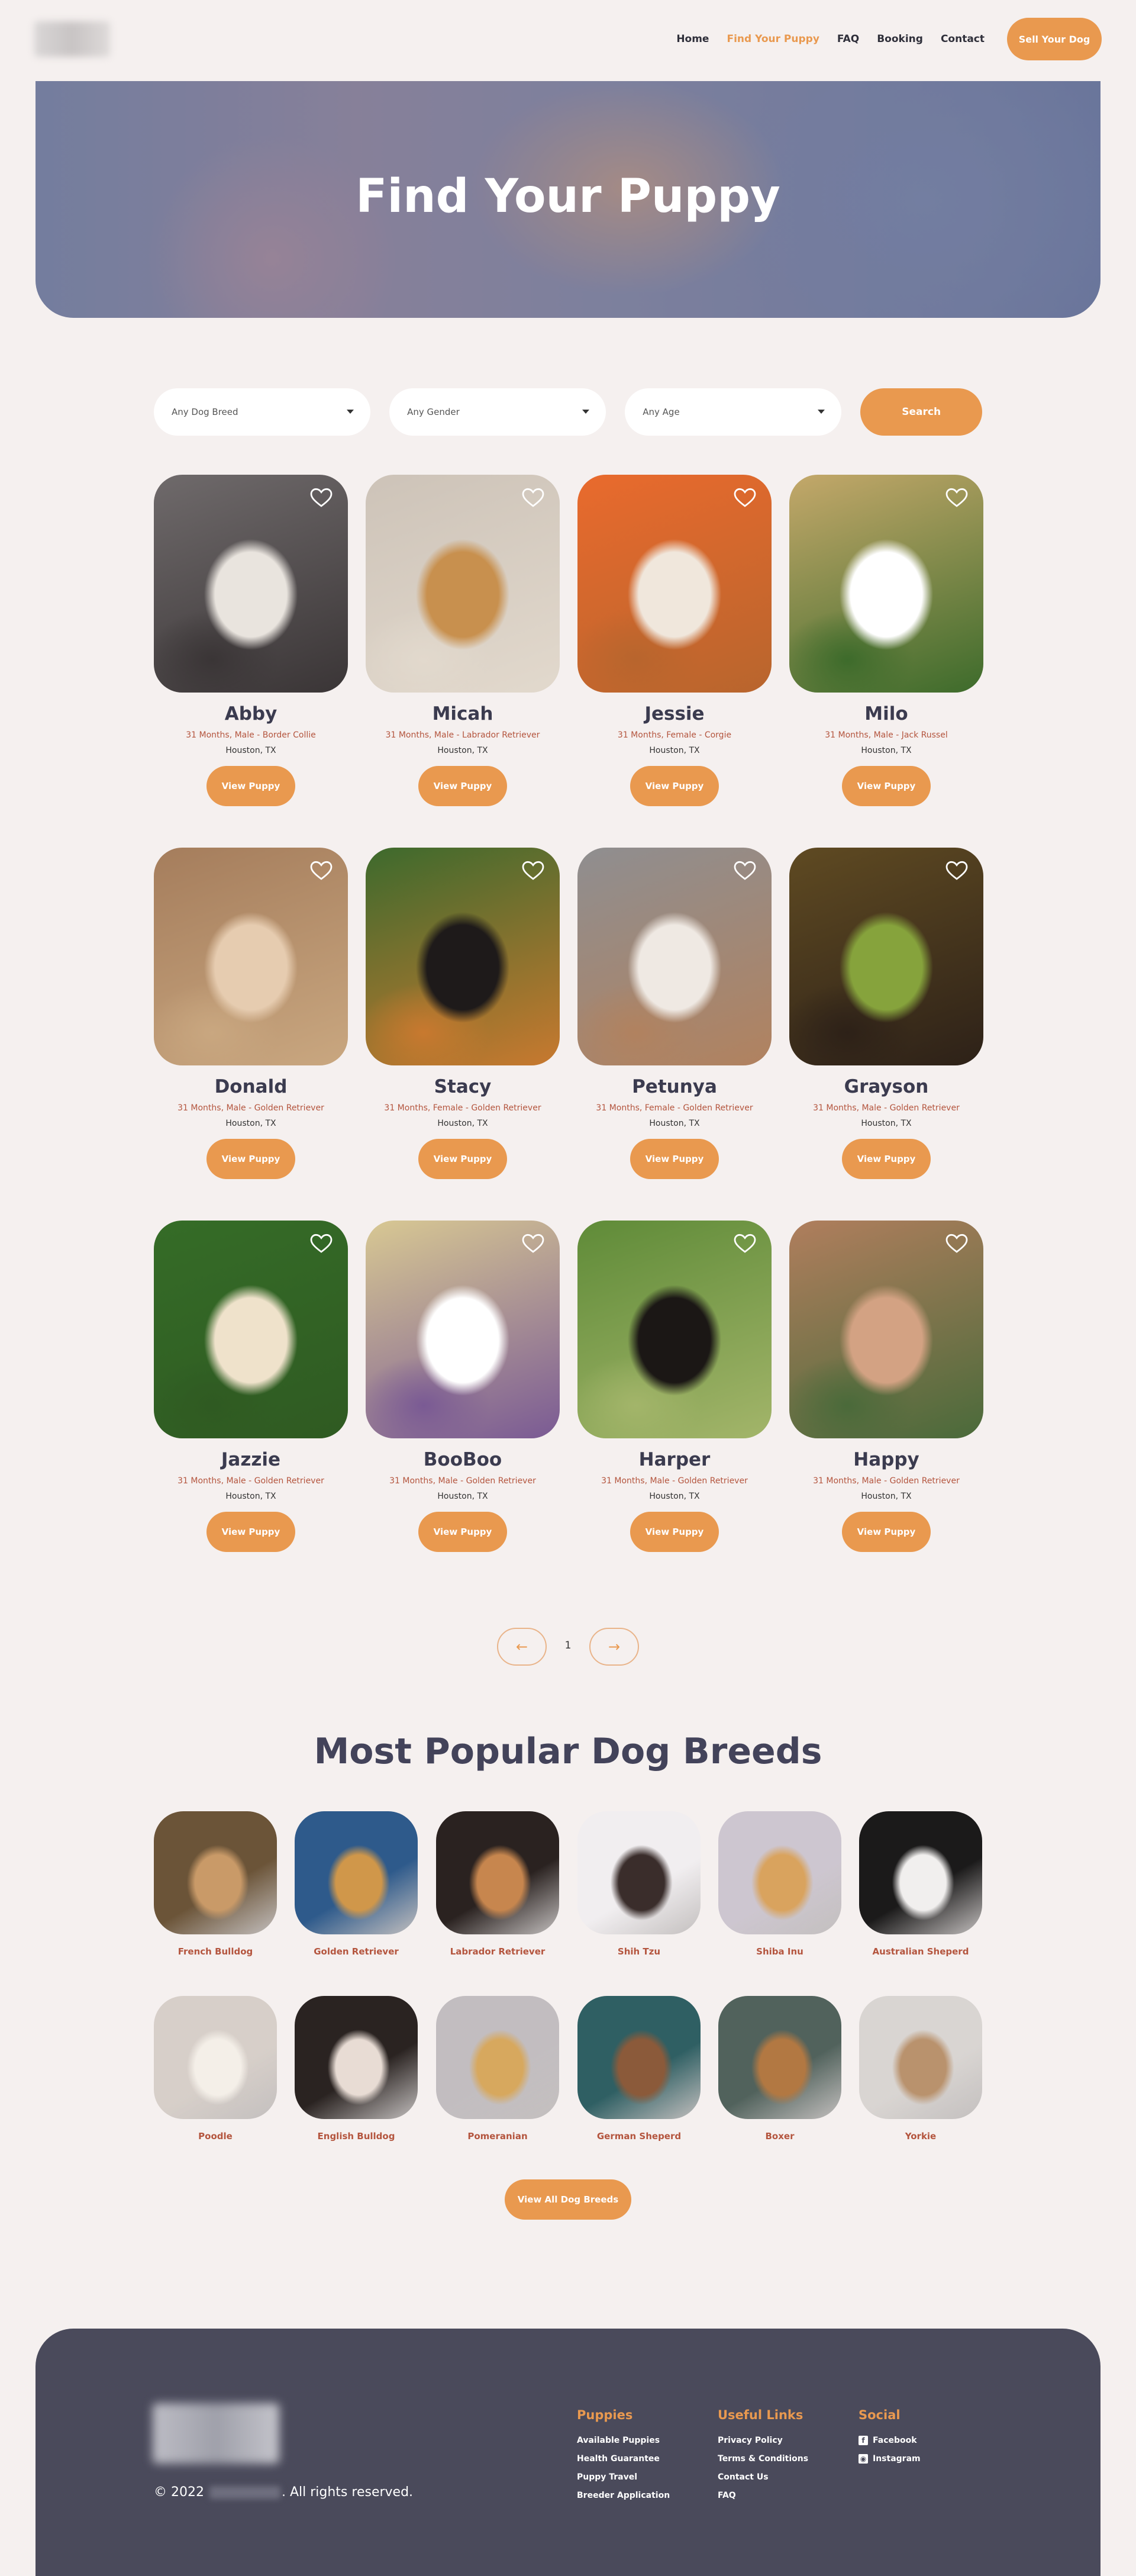 This screenshot has height=2576, width=1136. What do you see at coordinates (623, 2440) in the screenshot?
I see `footer-link: Available Puppies` at bounding box center [623, 2440].